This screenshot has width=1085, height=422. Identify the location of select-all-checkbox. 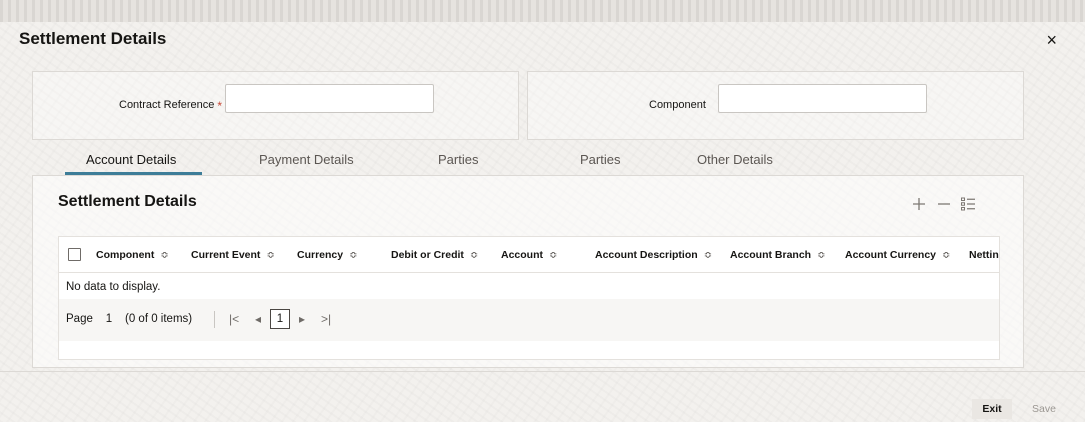
(74, 254).